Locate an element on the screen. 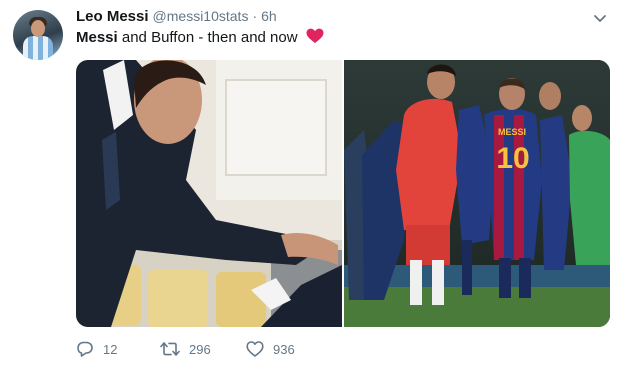 The width and height of the screenshot is (620, 369). retweet-button: 296 is located at coordinates (203, 349).